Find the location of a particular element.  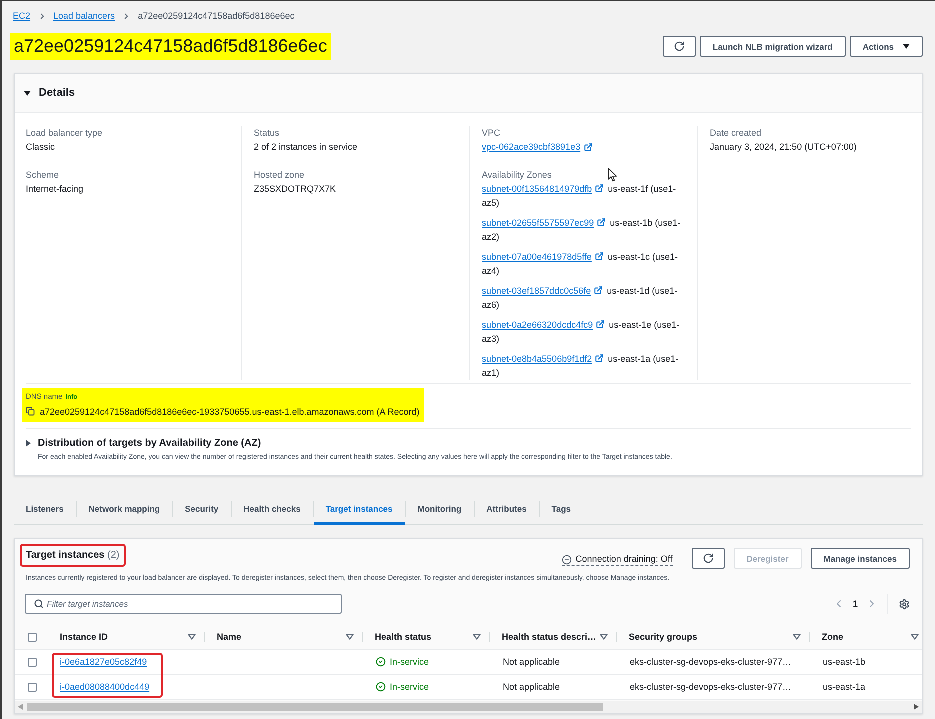

breadcrumb-link: Load balancers is located at coordinates (85, 16).